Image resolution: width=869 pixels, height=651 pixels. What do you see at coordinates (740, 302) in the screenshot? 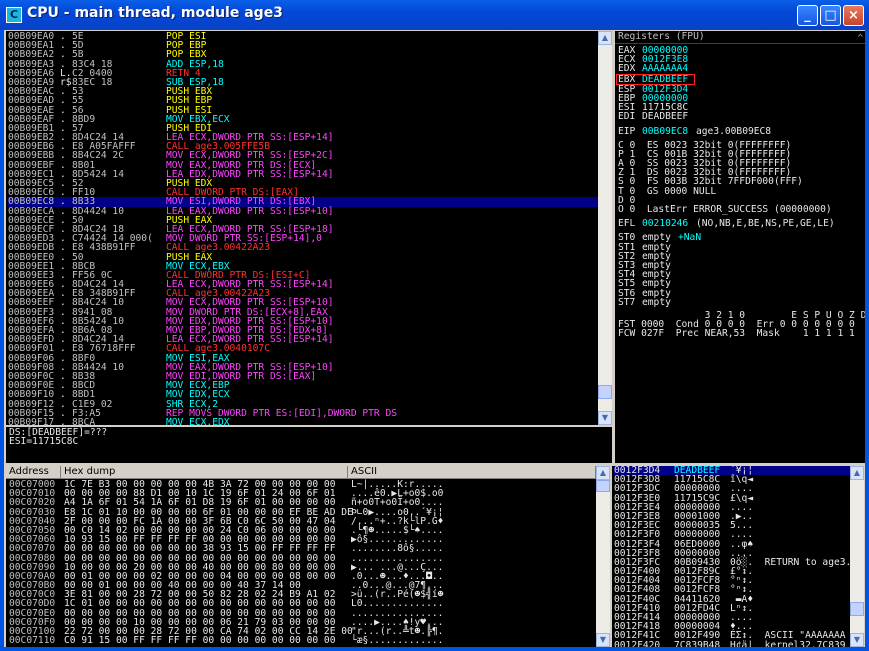
I see `fpu-register: ST7 empty` at bounding box center [740, 302].